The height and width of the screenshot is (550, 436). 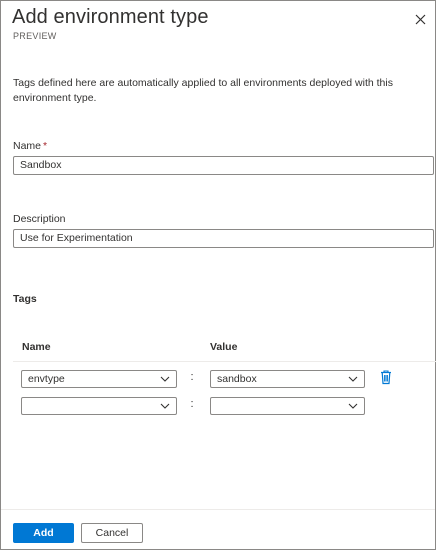 What do you see at coordinates (224, 347) in the screenshot?
I see `tags-col-value: Value` at bounding box center [224, 347].